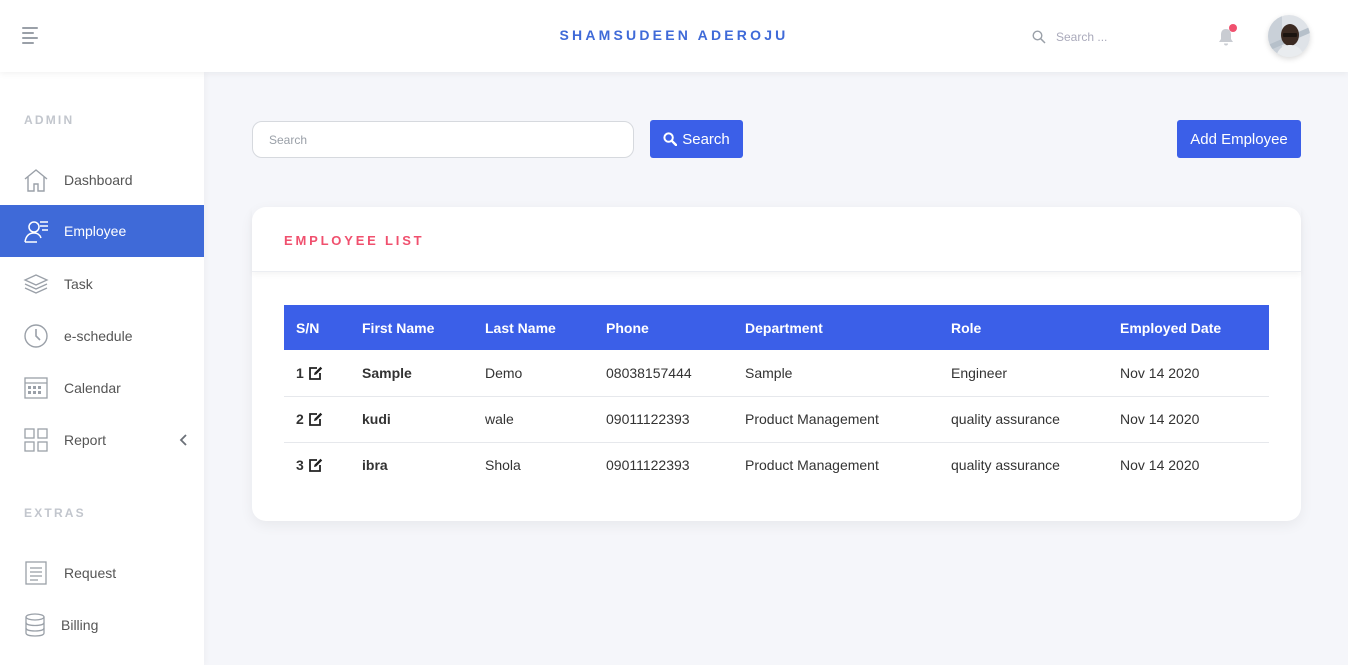  I want to click on sidebar-item-label: Employee, so click(95, 231).